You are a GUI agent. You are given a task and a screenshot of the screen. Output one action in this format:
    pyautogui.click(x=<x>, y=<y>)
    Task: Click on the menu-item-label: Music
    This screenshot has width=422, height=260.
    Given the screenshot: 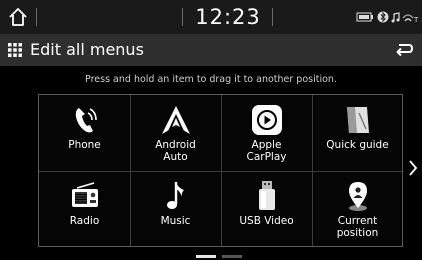 What is the action you would take?
    pyautogui.click(x=175, y=221)
    